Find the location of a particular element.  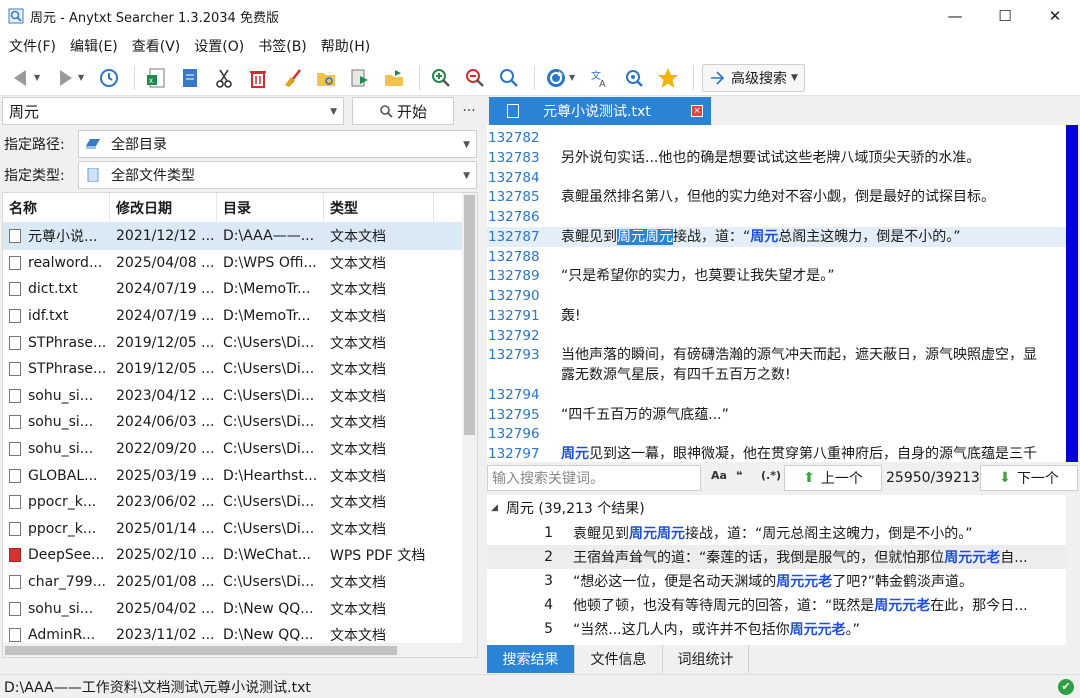

cut-button is located at coordinates (224, 78).